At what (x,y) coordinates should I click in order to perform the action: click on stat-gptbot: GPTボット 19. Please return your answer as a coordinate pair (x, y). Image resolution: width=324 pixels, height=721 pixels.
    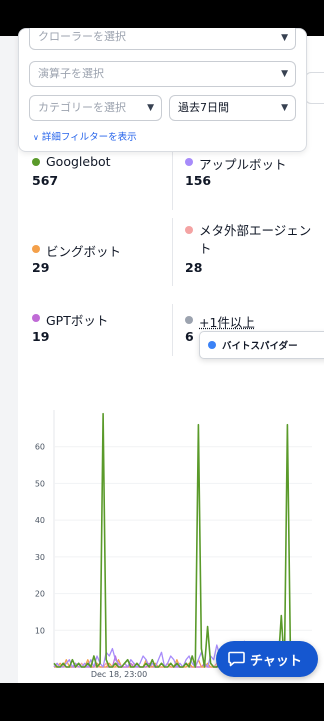
    Looking at the image, I should click on (99, 330).